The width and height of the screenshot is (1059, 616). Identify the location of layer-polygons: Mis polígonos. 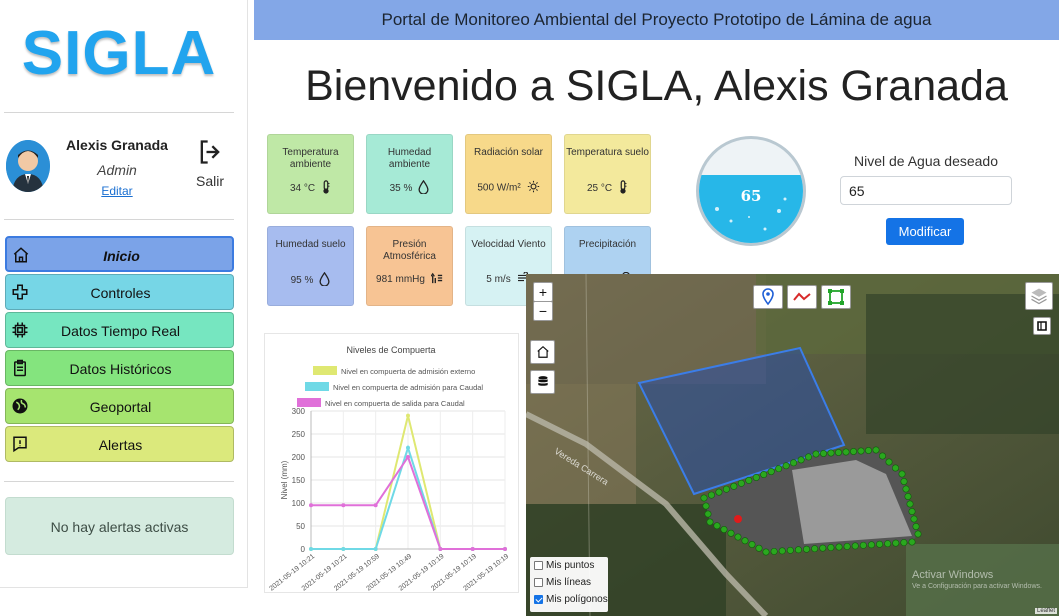
(571, 600).